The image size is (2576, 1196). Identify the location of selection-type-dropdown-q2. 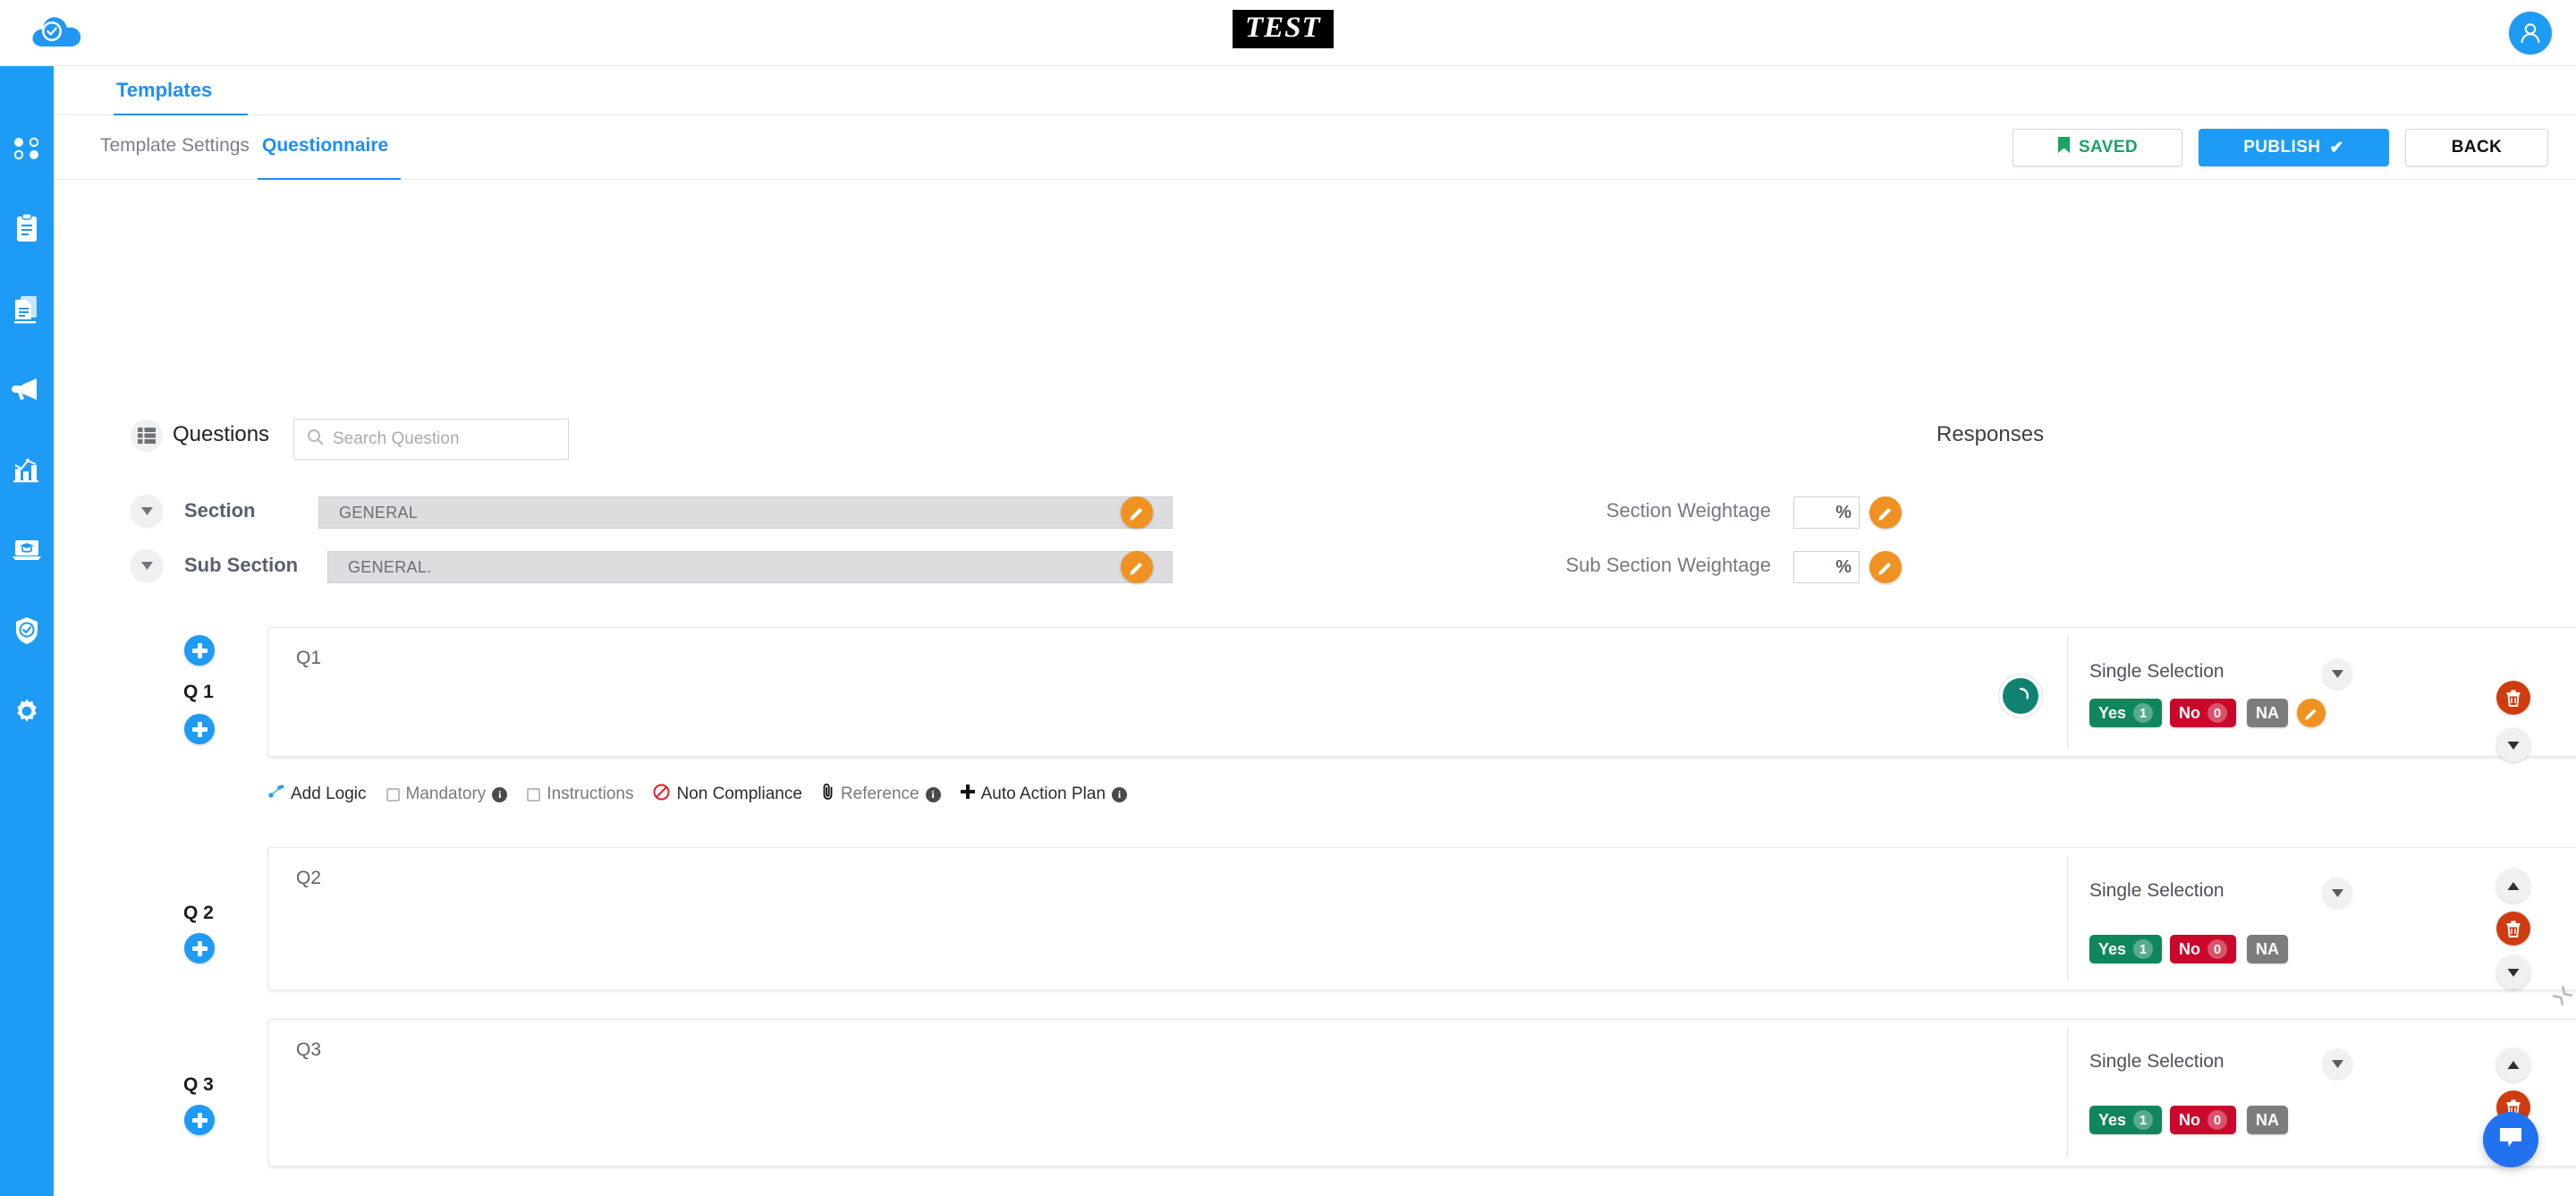
(2337, 893).